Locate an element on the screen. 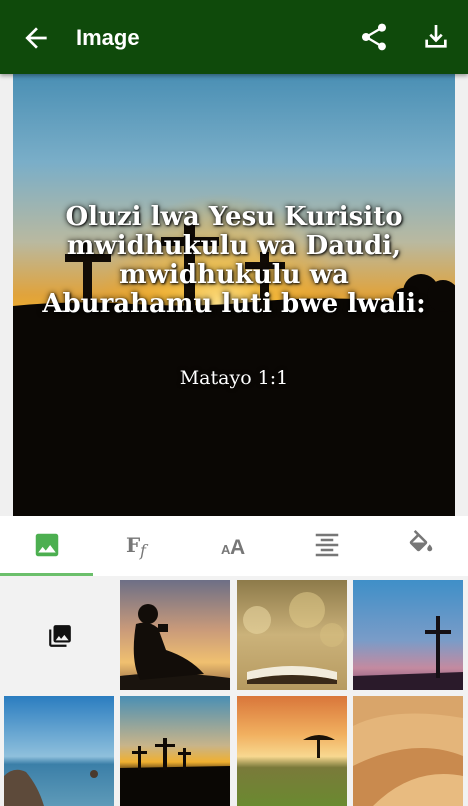  tab-text-size: A A is located at coordinates (233, 546).